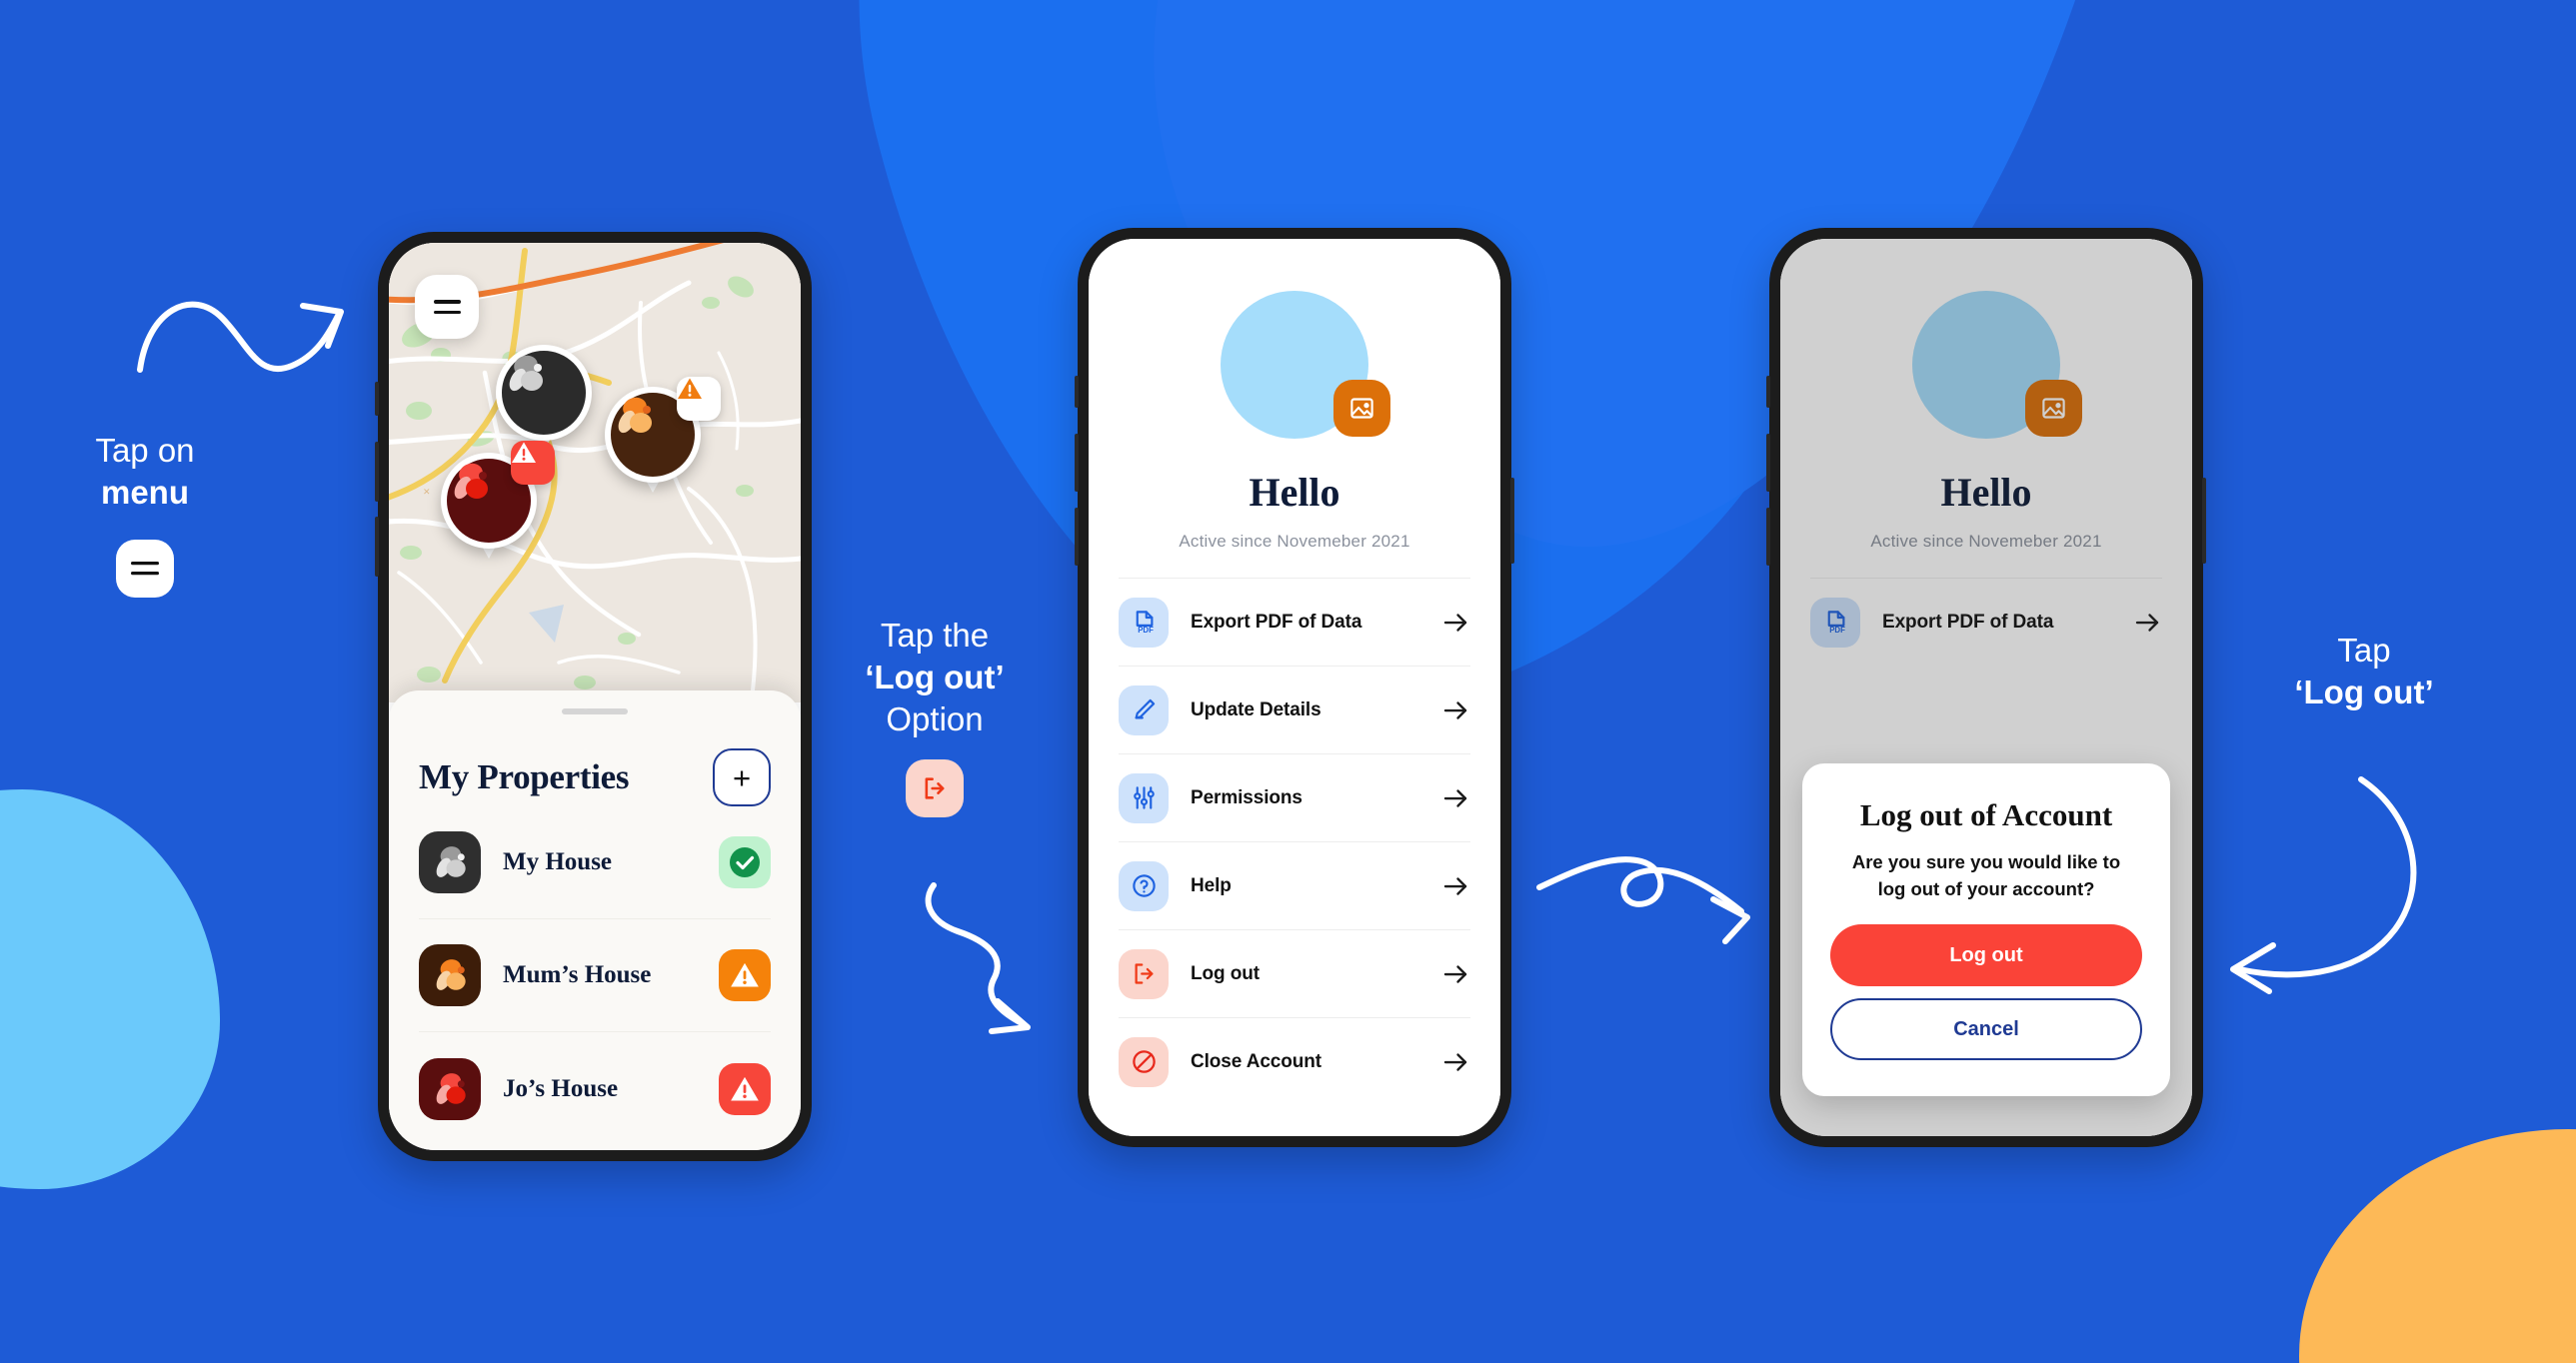 Image resolution: width=2576 pixels, height=1363 pixels. Describe the element at coordinates (2438, 1246) in the screenshot. I see `blob-bottom-right-shape` at that location.